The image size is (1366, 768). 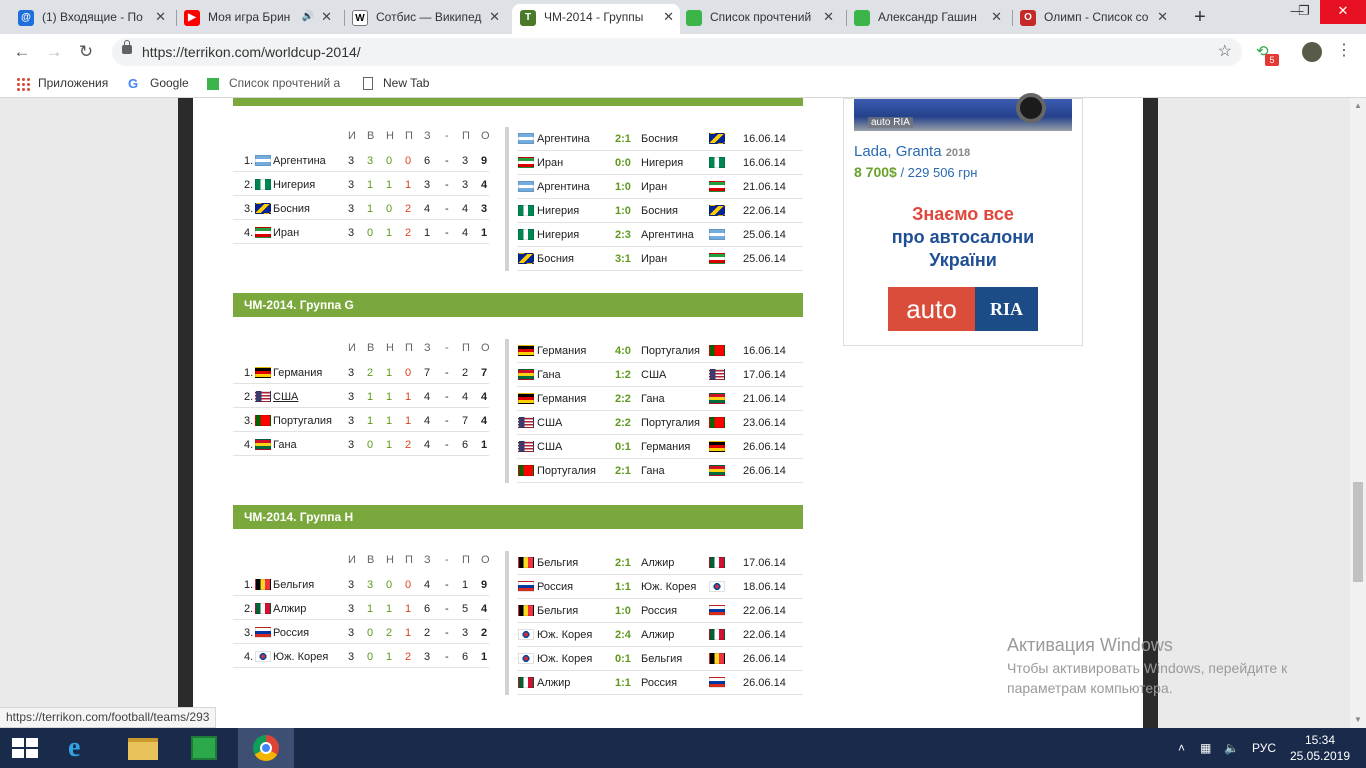 I want to click on group-g-header: ЧМ-2014. Группа G, so click(x=518, y=305).